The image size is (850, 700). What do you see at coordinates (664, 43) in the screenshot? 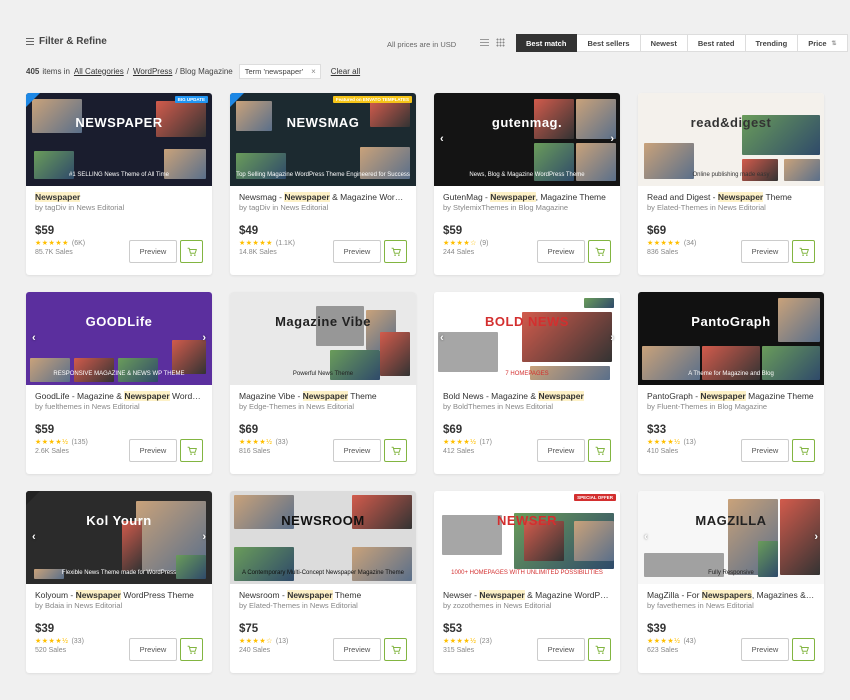
I see `sort-newest: Newest` at bounding box center [664, 43].